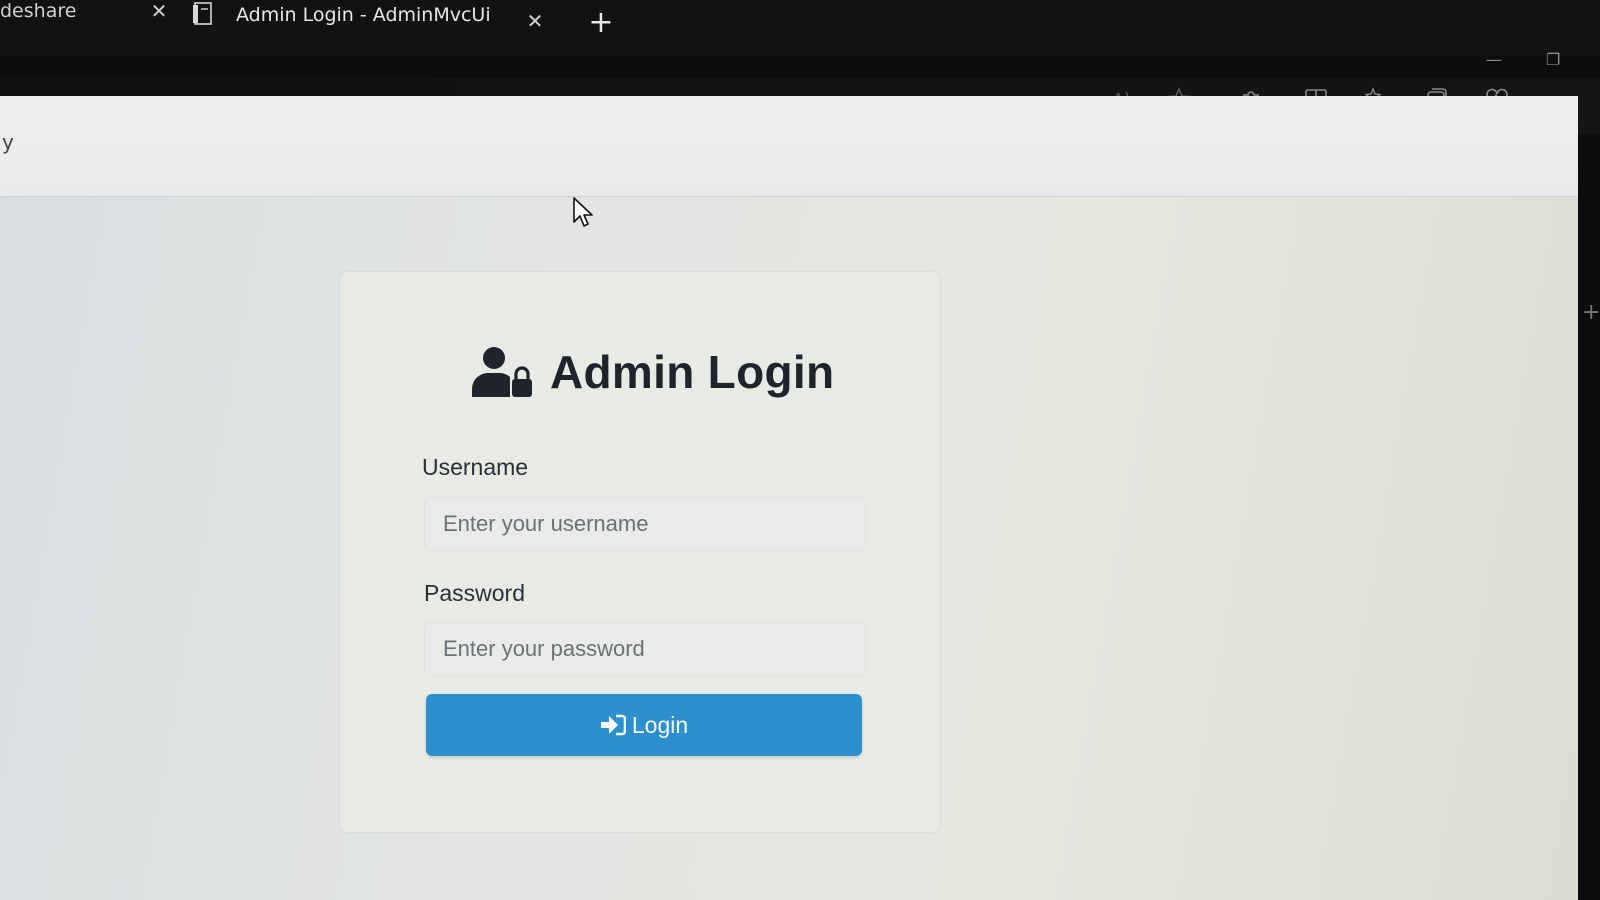 This screenshot has width=1600, height=900. What do you see at coordinates (660, 724) in the screenshot?
I see `login-button-label: Login` at bounding box center [660, 724].